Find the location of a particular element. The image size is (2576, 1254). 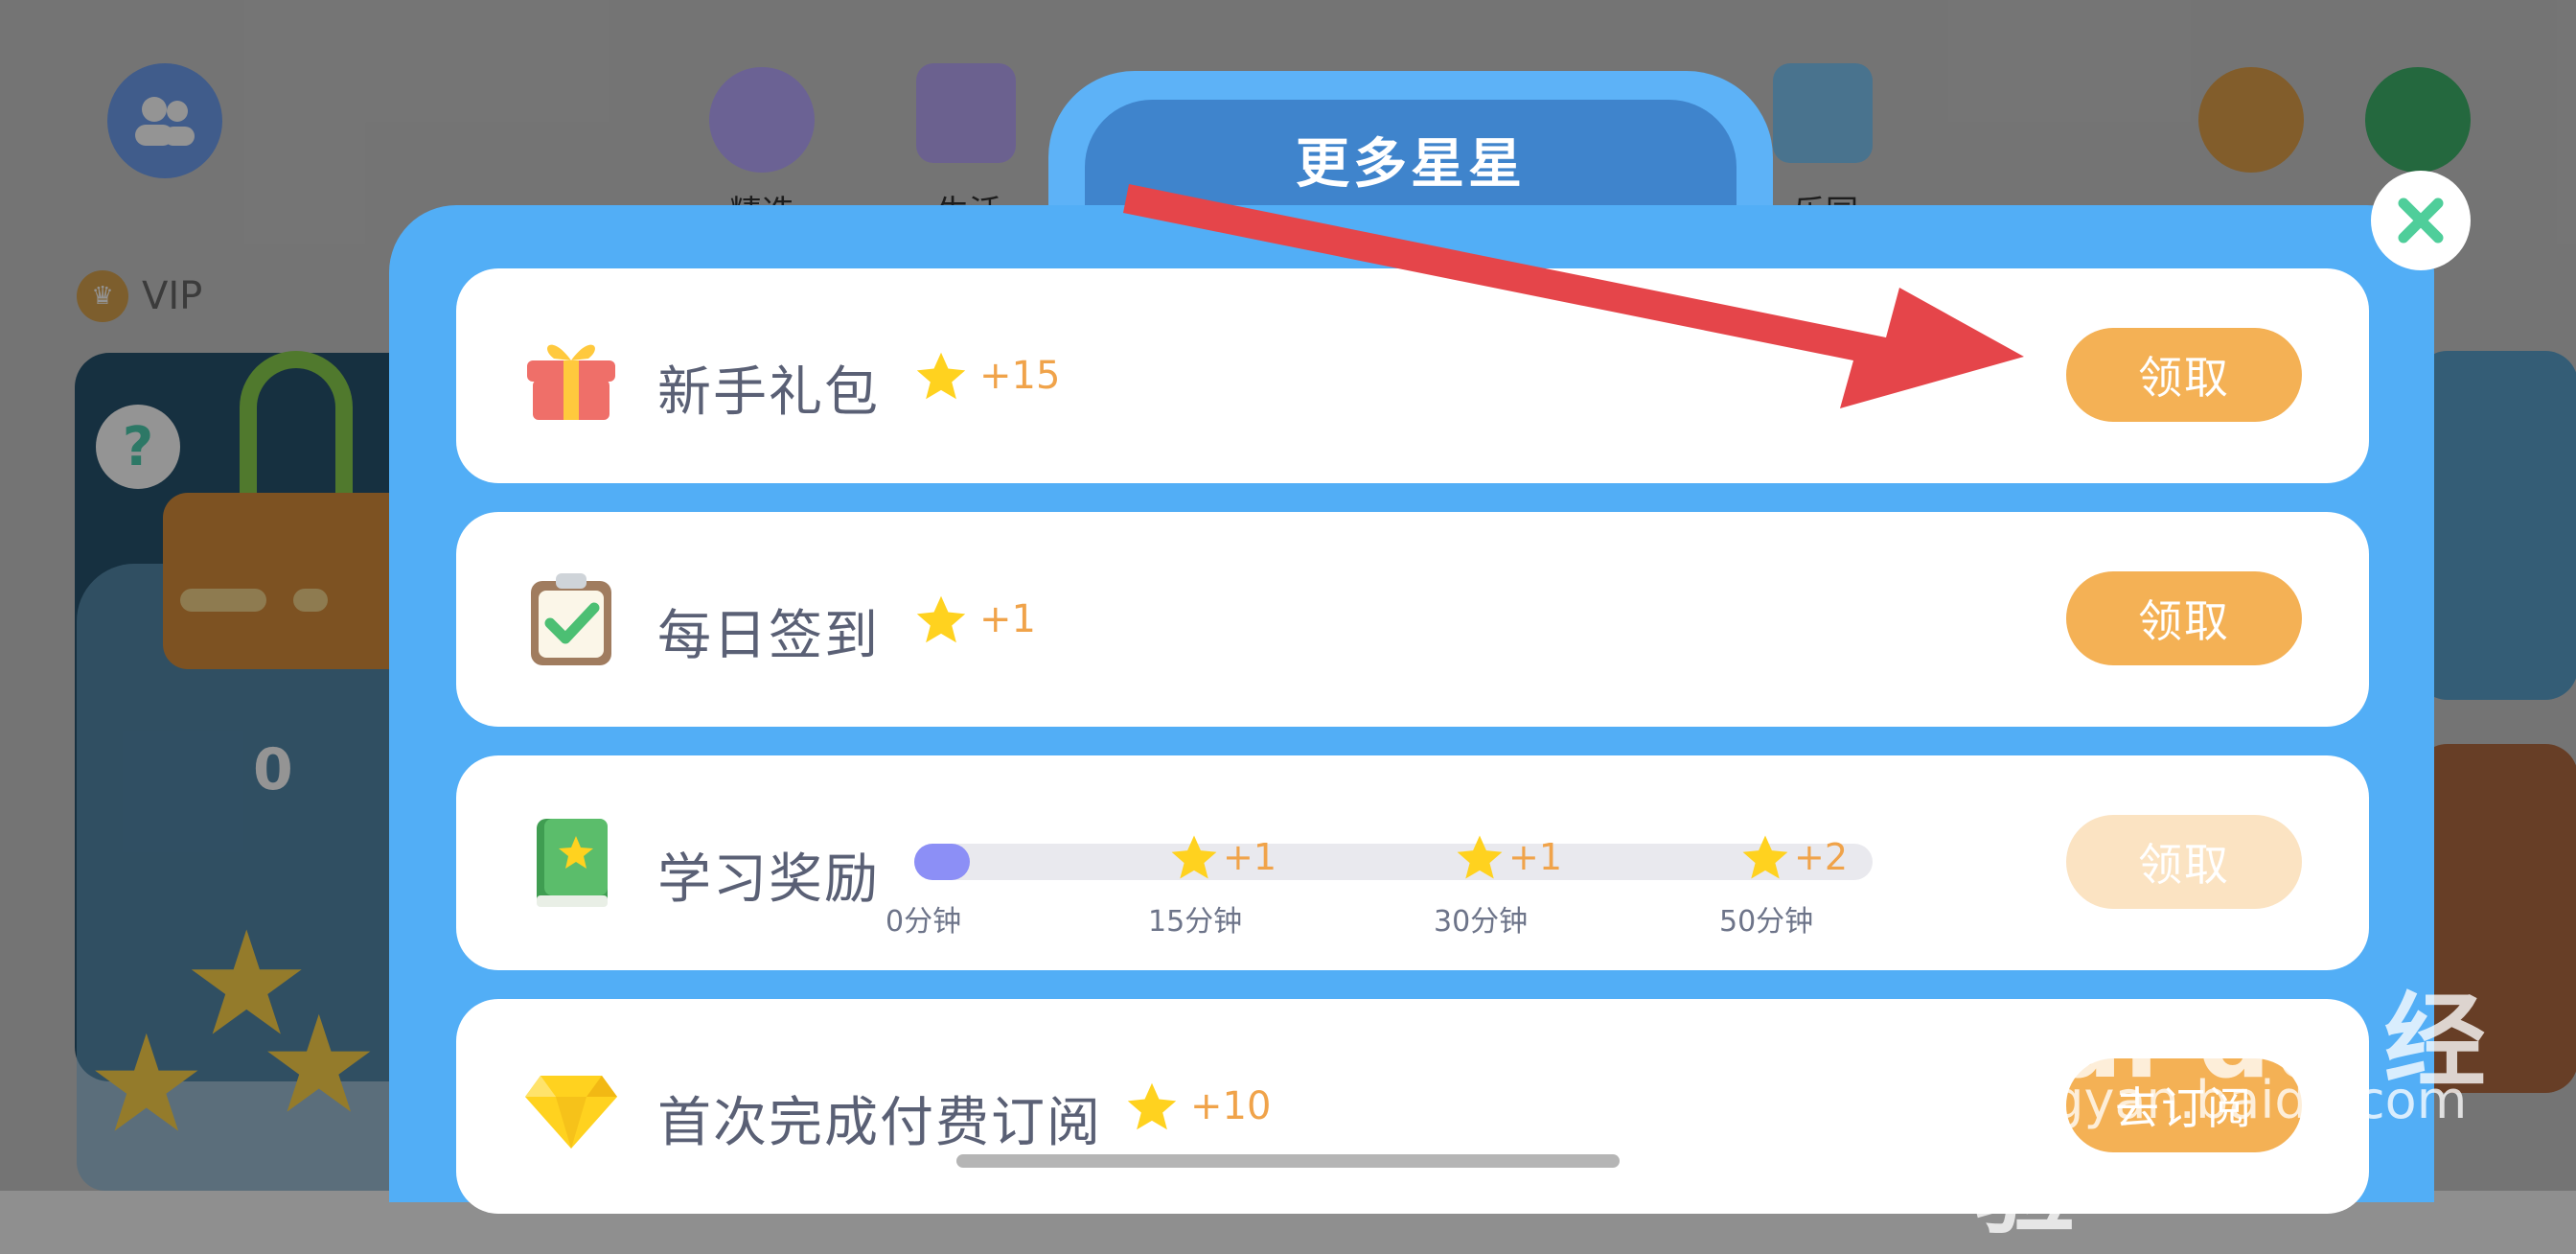

task-row-study-reward: 学习奖励 +1 +1 +2 0分钟 15分钟 30分钟 50分钟 领取 is located at coordinates (1412, 862).